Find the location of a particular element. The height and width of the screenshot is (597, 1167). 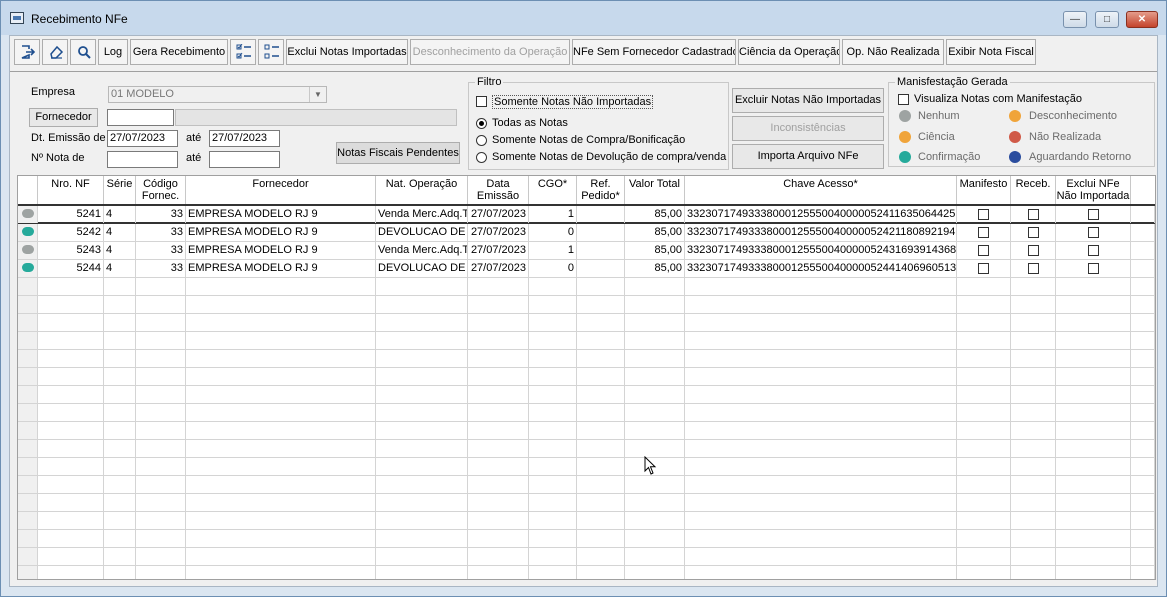

desconhecimento-button: Desconhecimento da Operação is located at coordinates (490, 52).